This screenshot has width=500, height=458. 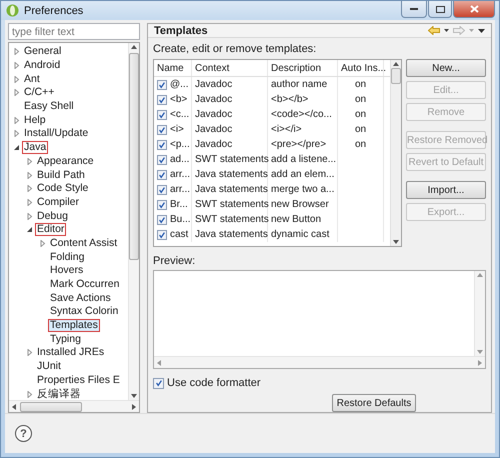 I want to click on app-icon, so click(x=12, y=10).